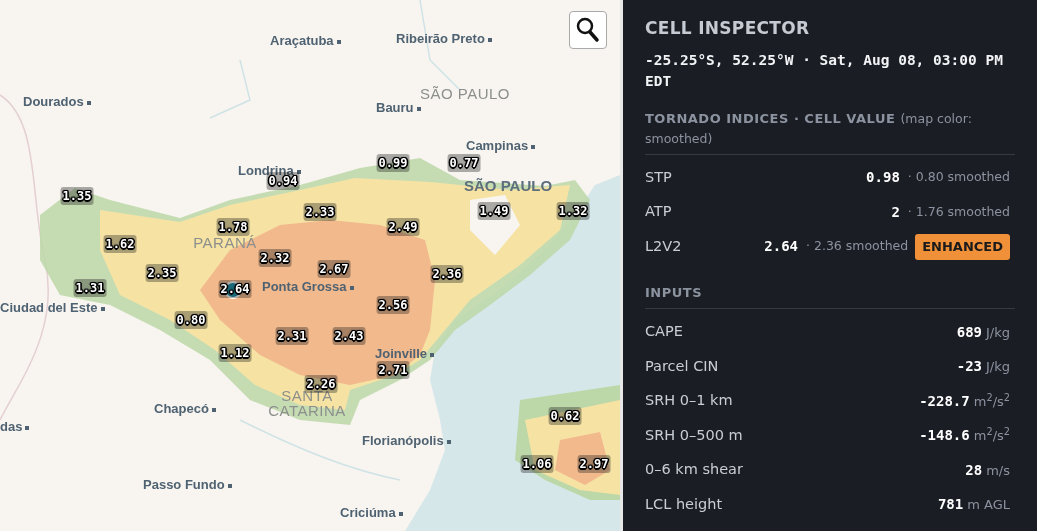  Describe the element at coordinates (120, 244) in the screenshot. I see `cell-value-label: 1.62` at that location.